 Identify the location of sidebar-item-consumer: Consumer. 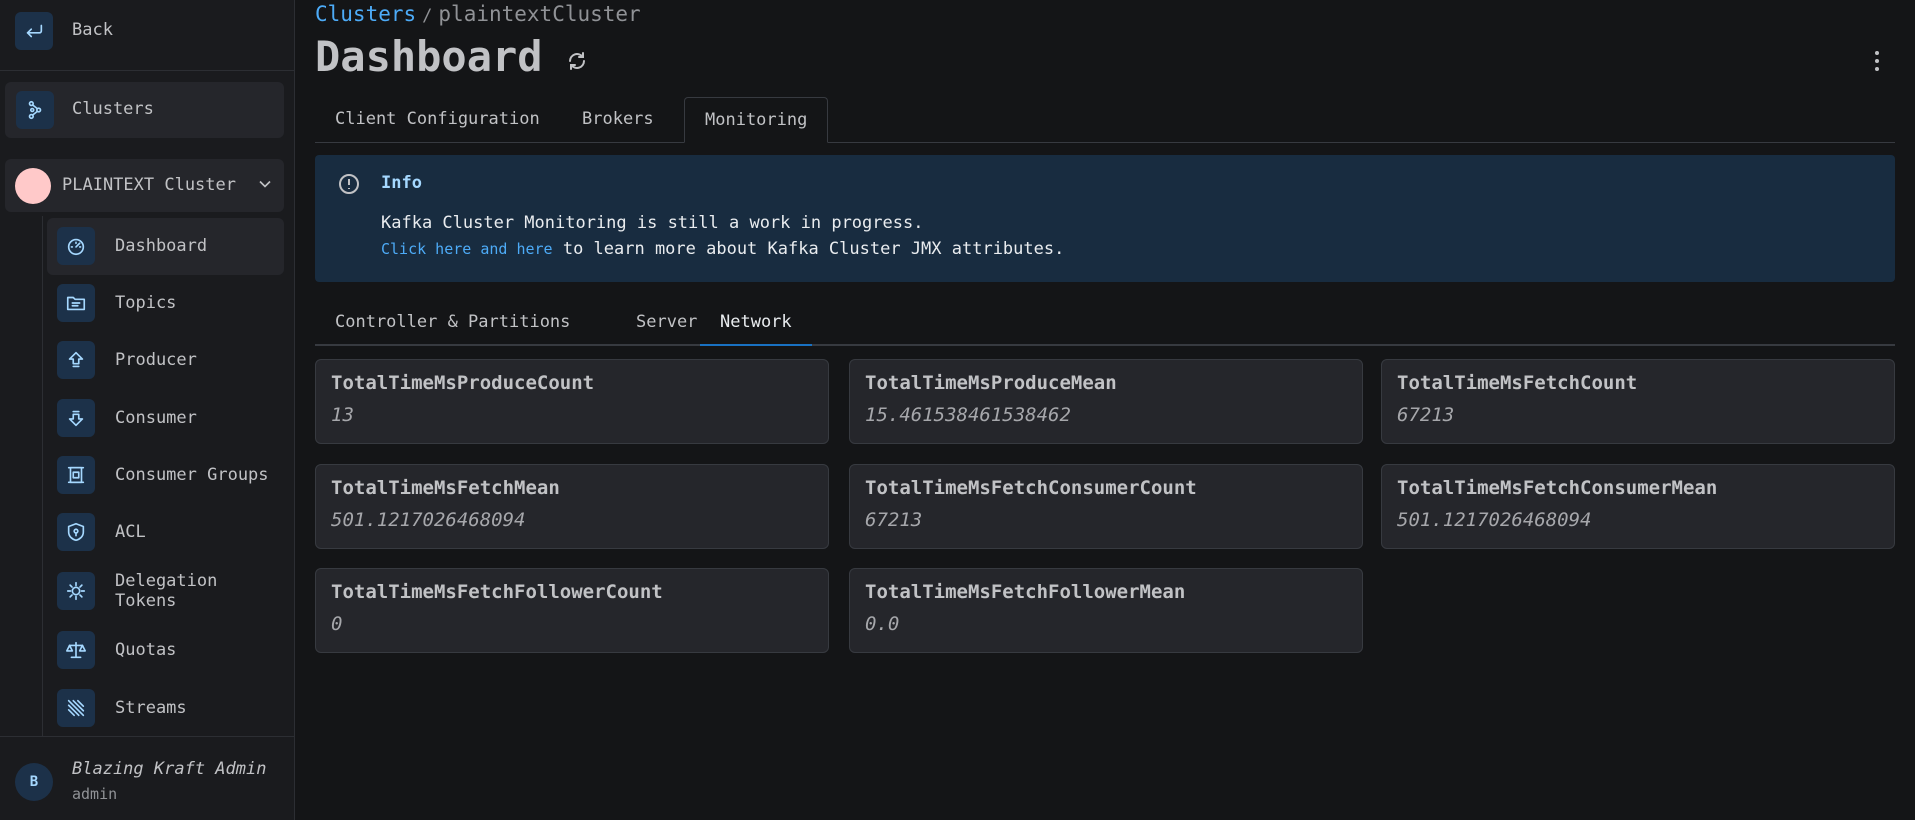
(165, 418).